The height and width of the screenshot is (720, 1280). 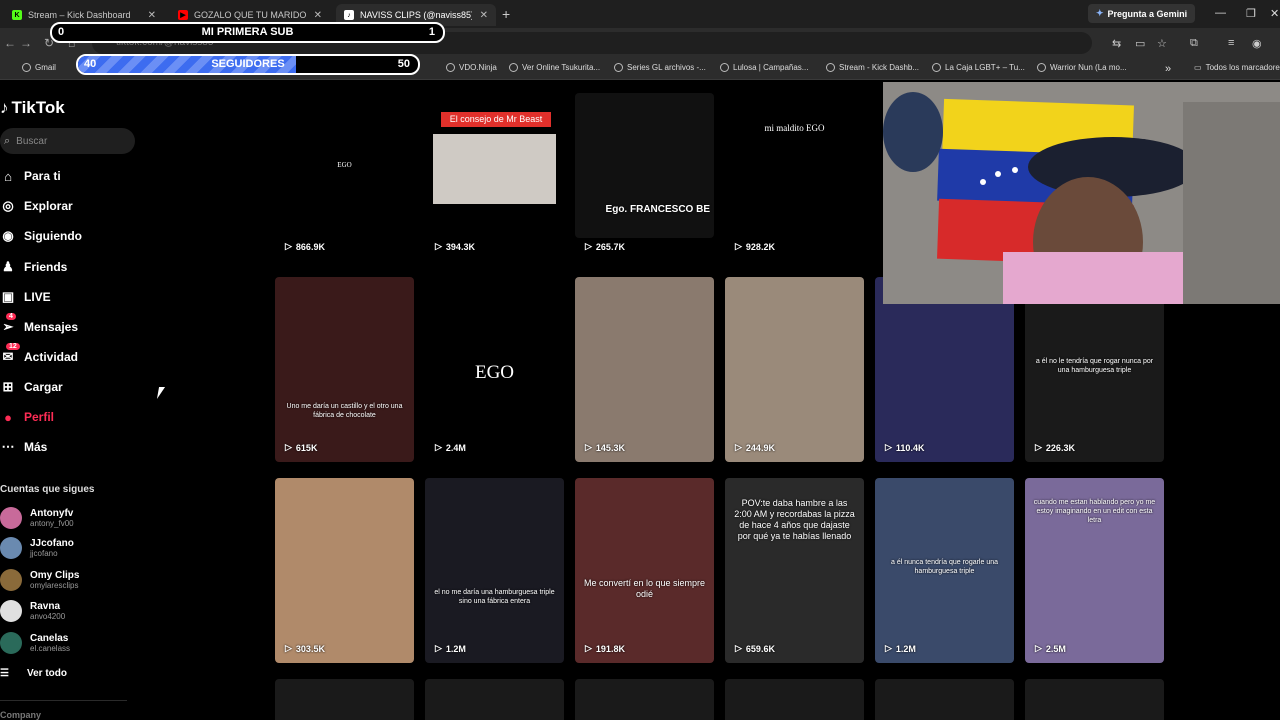 What do you see at coordinates (35, 643) in the screenshot?
I see `followed-account: Canelas el.canelass` at bounding box center [35, 643].